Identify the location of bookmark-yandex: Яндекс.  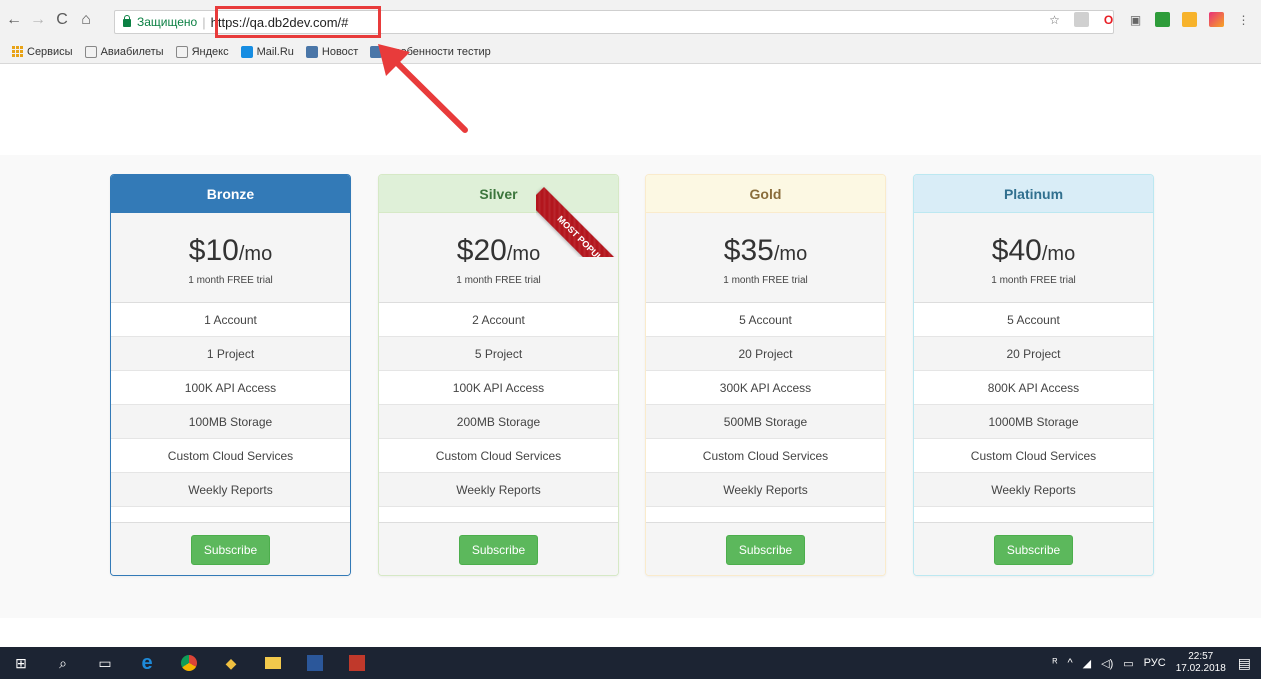
(202, 51).